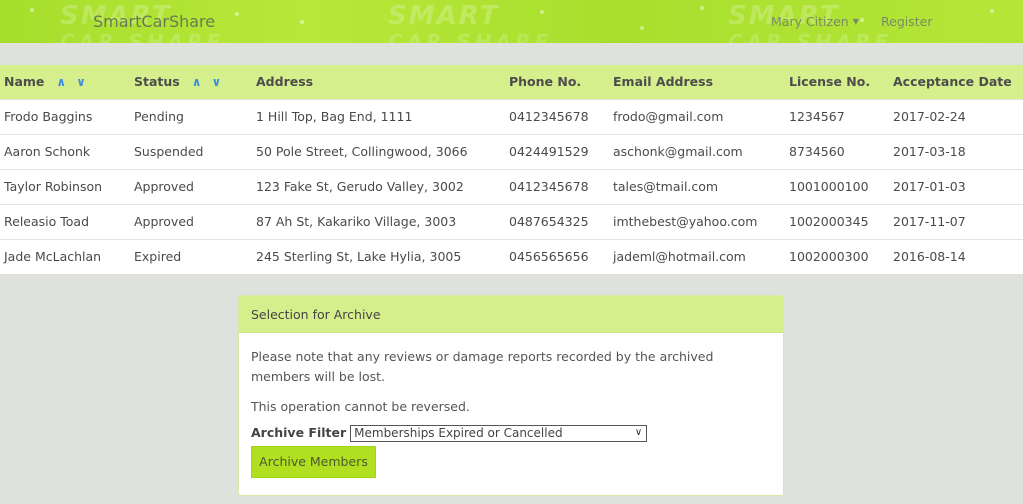 The image size is (1023, 504). What do you see at coordinates (829, 221) in the screenshot?
I see `cell-license: 1002000345` at bounding box center [829, 221].